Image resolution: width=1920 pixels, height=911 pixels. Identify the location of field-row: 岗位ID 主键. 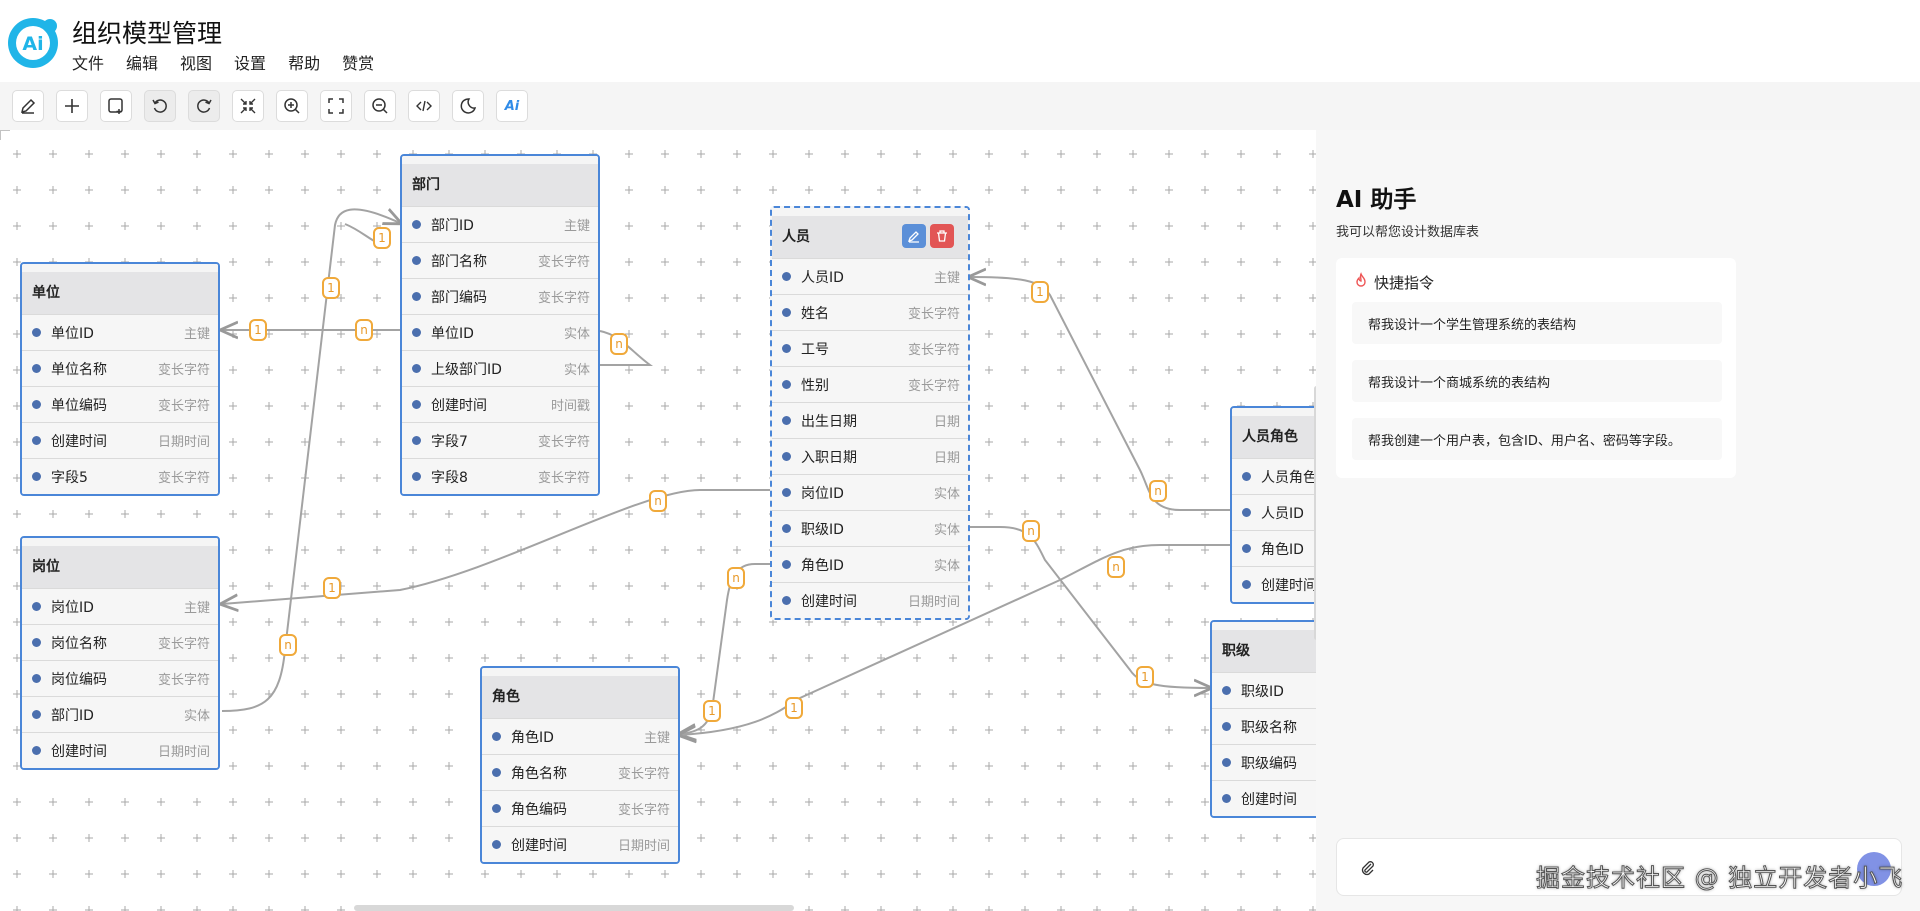
(120, 606).